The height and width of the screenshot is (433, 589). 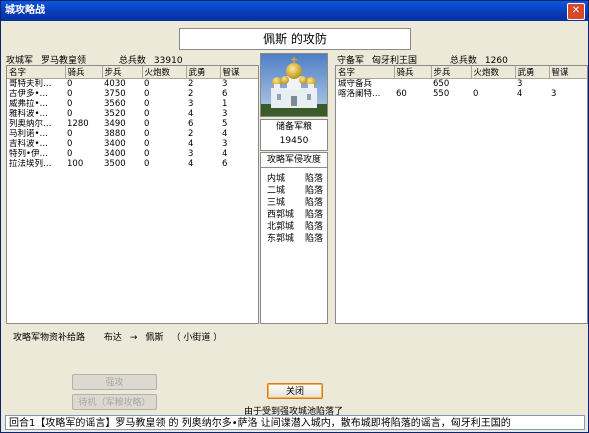 What do you see at coordinates (276, 179) in the screenshot?
I see `castle-part-name: 内城` at bounding box center [276, 179].